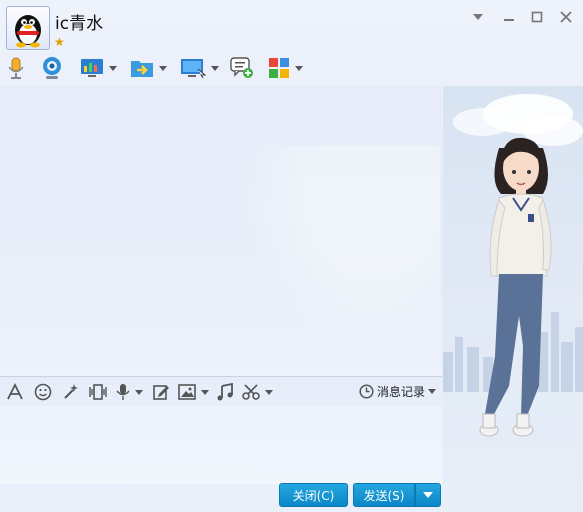 Image resolution: width=583 pixels, height=512 pixels. Describe the element at coordinates (199, 68) in the screenshot. I see `screen-share-icon` at that location.